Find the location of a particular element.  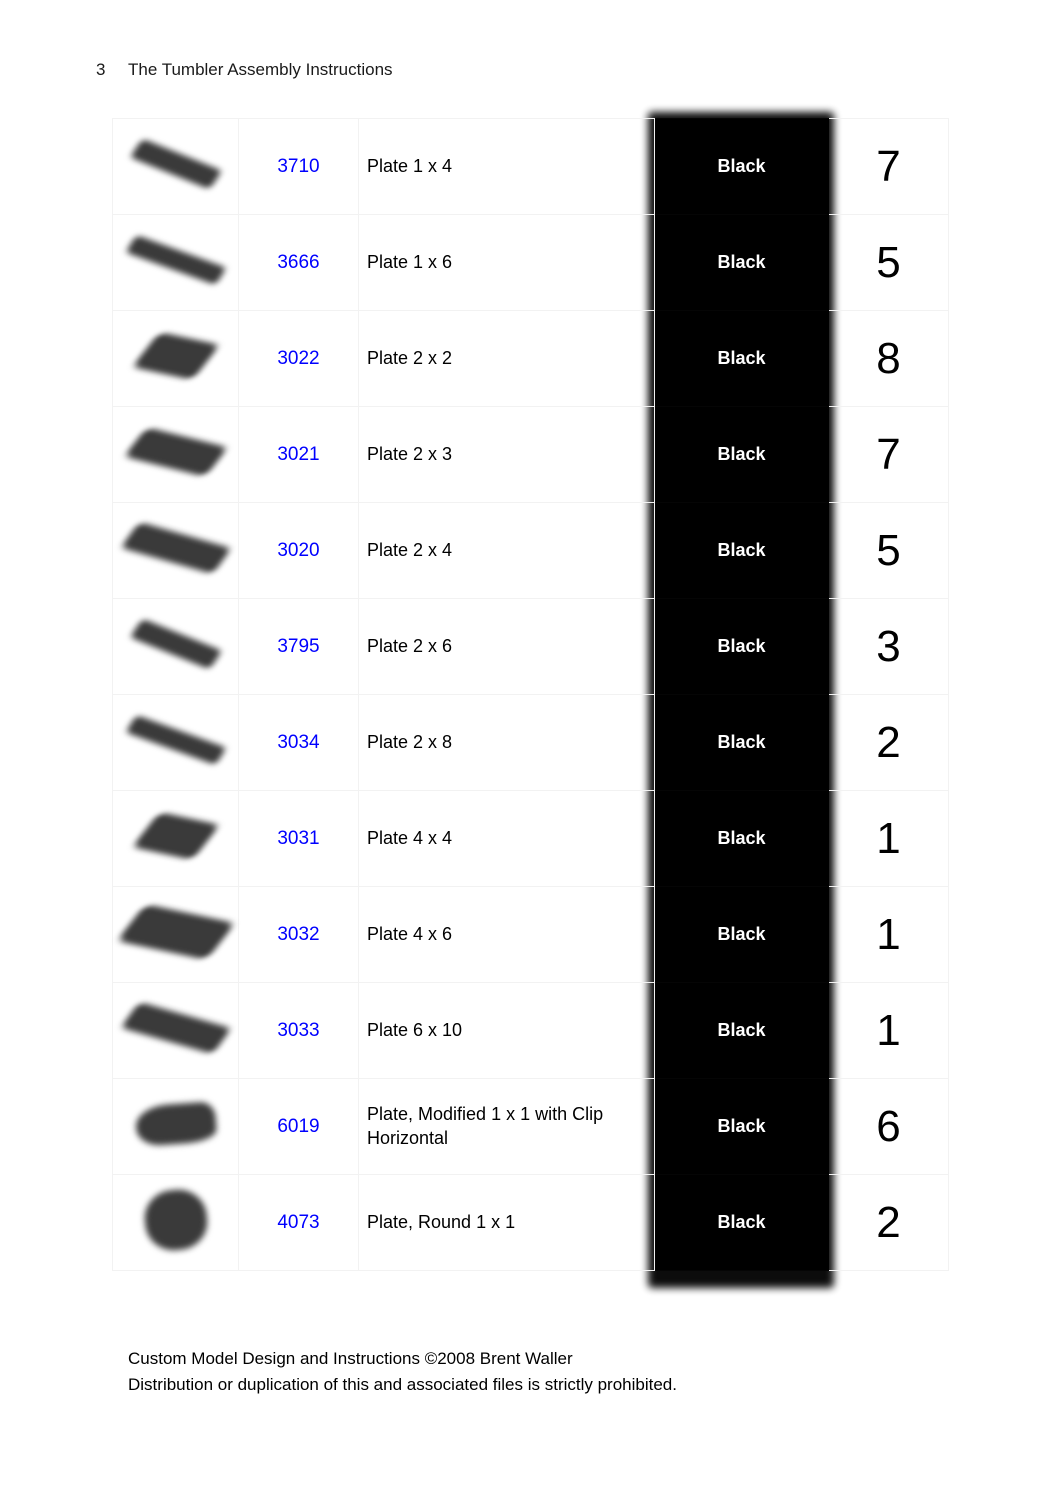

part-quantity-cell: 8 is located at coordinates (888, 358).